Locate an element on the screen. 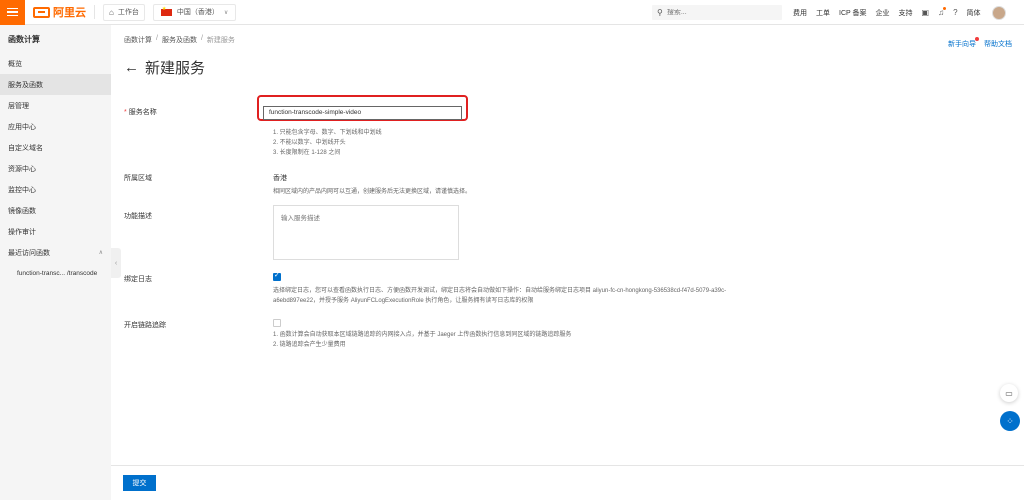 This screenshot has height=500, width=1024. menu-icon is located at coordinates (12, 12).